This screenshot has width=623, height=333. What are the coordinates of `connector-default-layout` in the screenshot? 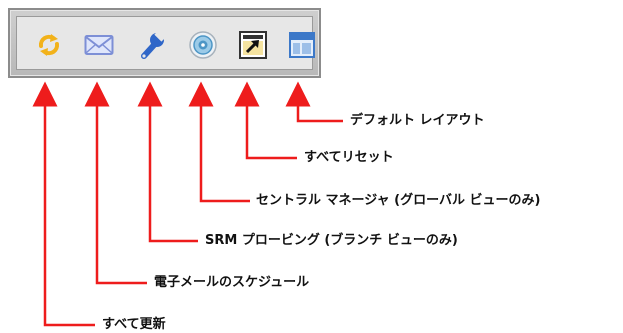 It's located at (314, 102).